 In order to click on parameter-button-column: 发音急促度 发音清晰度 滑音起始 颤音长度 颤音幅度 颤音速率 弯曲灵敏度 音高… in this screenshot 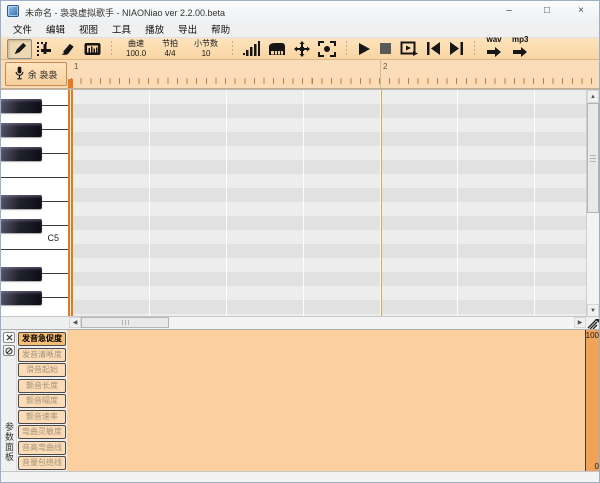, I will do `click(42, 401)`.